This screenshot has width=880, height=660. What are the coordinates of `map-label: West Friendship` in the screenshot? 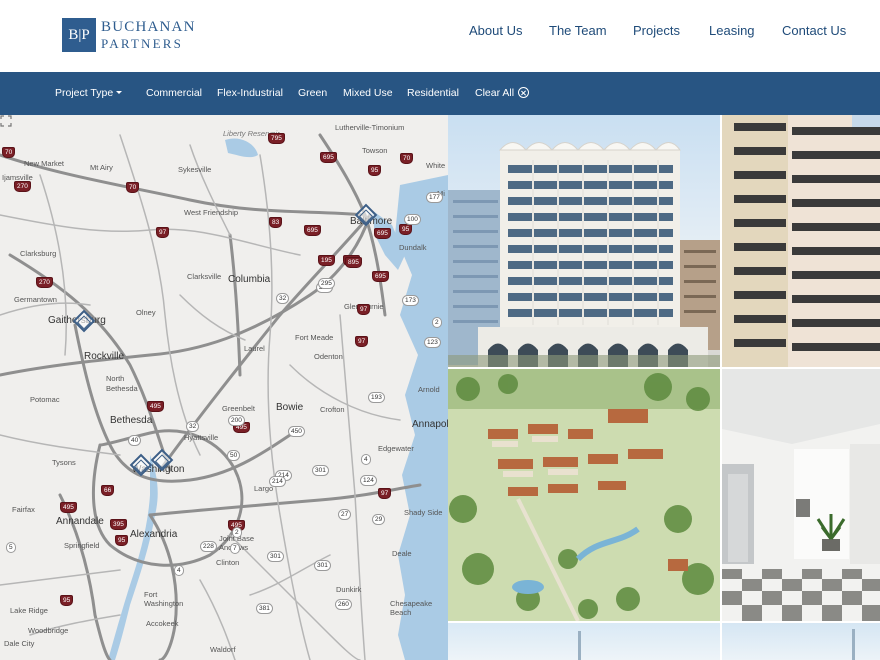 It's located at (211, 212).